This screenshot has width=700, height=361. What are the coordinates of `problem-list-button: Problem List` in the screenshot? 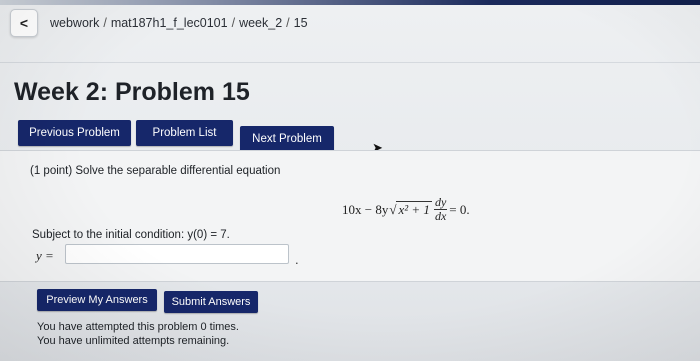 It's located at (184, 133).